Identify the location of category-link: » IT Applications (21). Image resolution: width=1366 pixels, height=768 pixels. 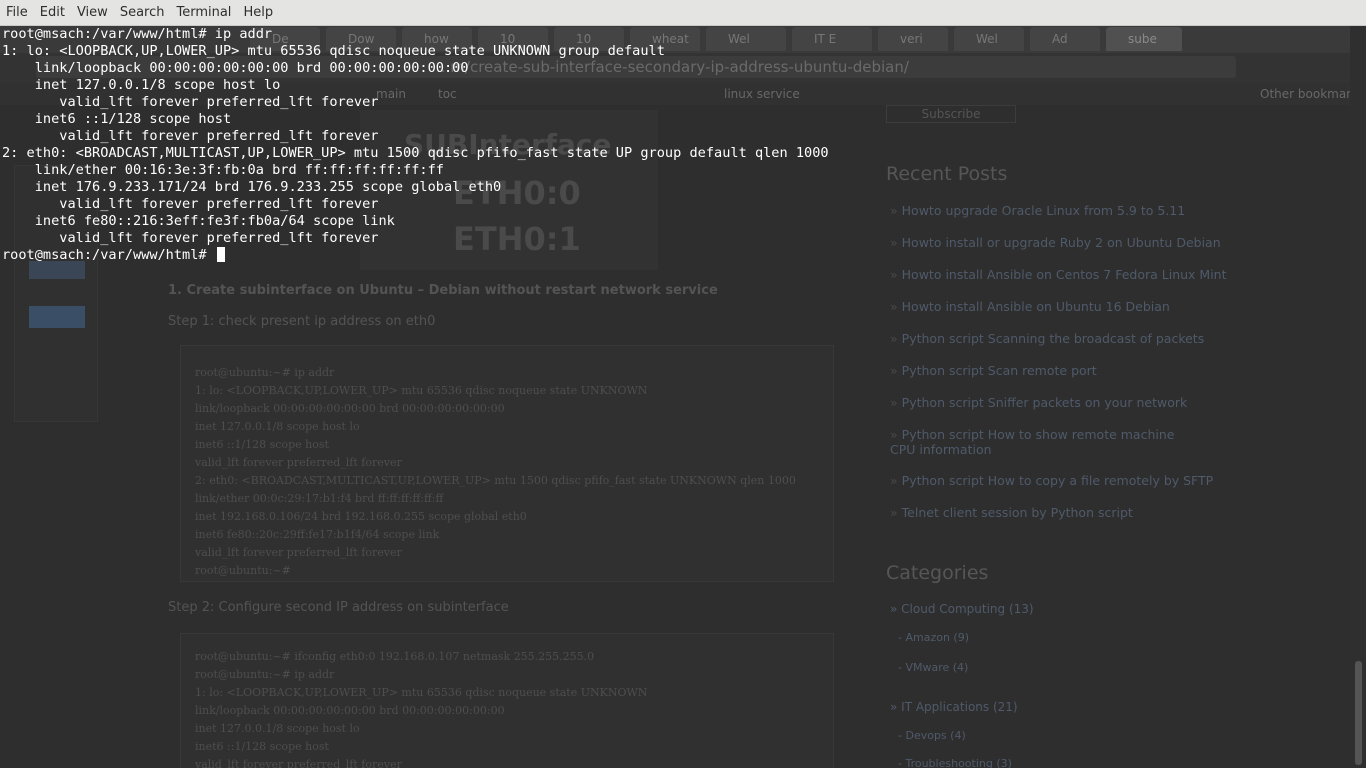
(954, 707).